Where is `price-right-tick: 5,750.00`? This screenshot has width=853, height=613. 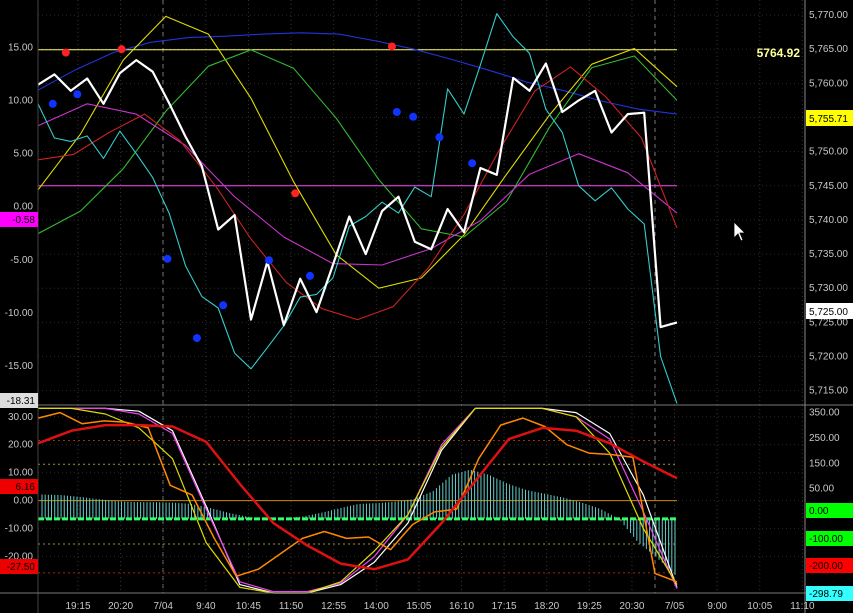
price-right-tick: 5,750.00 is located at coordinates (828, 152).